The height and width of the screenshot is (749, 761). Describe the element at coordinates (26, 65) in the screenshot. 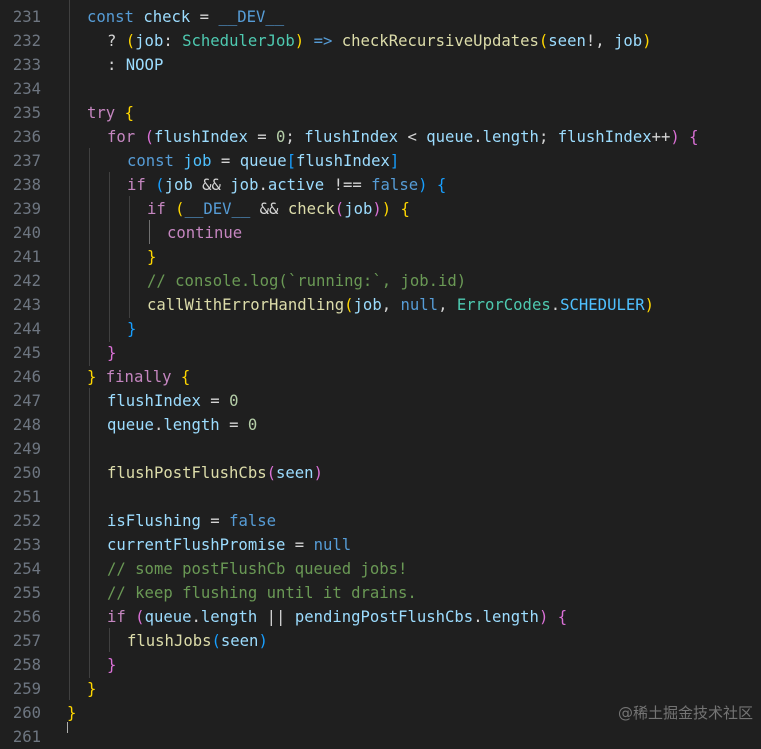

I see `line-number: 233` at that location.